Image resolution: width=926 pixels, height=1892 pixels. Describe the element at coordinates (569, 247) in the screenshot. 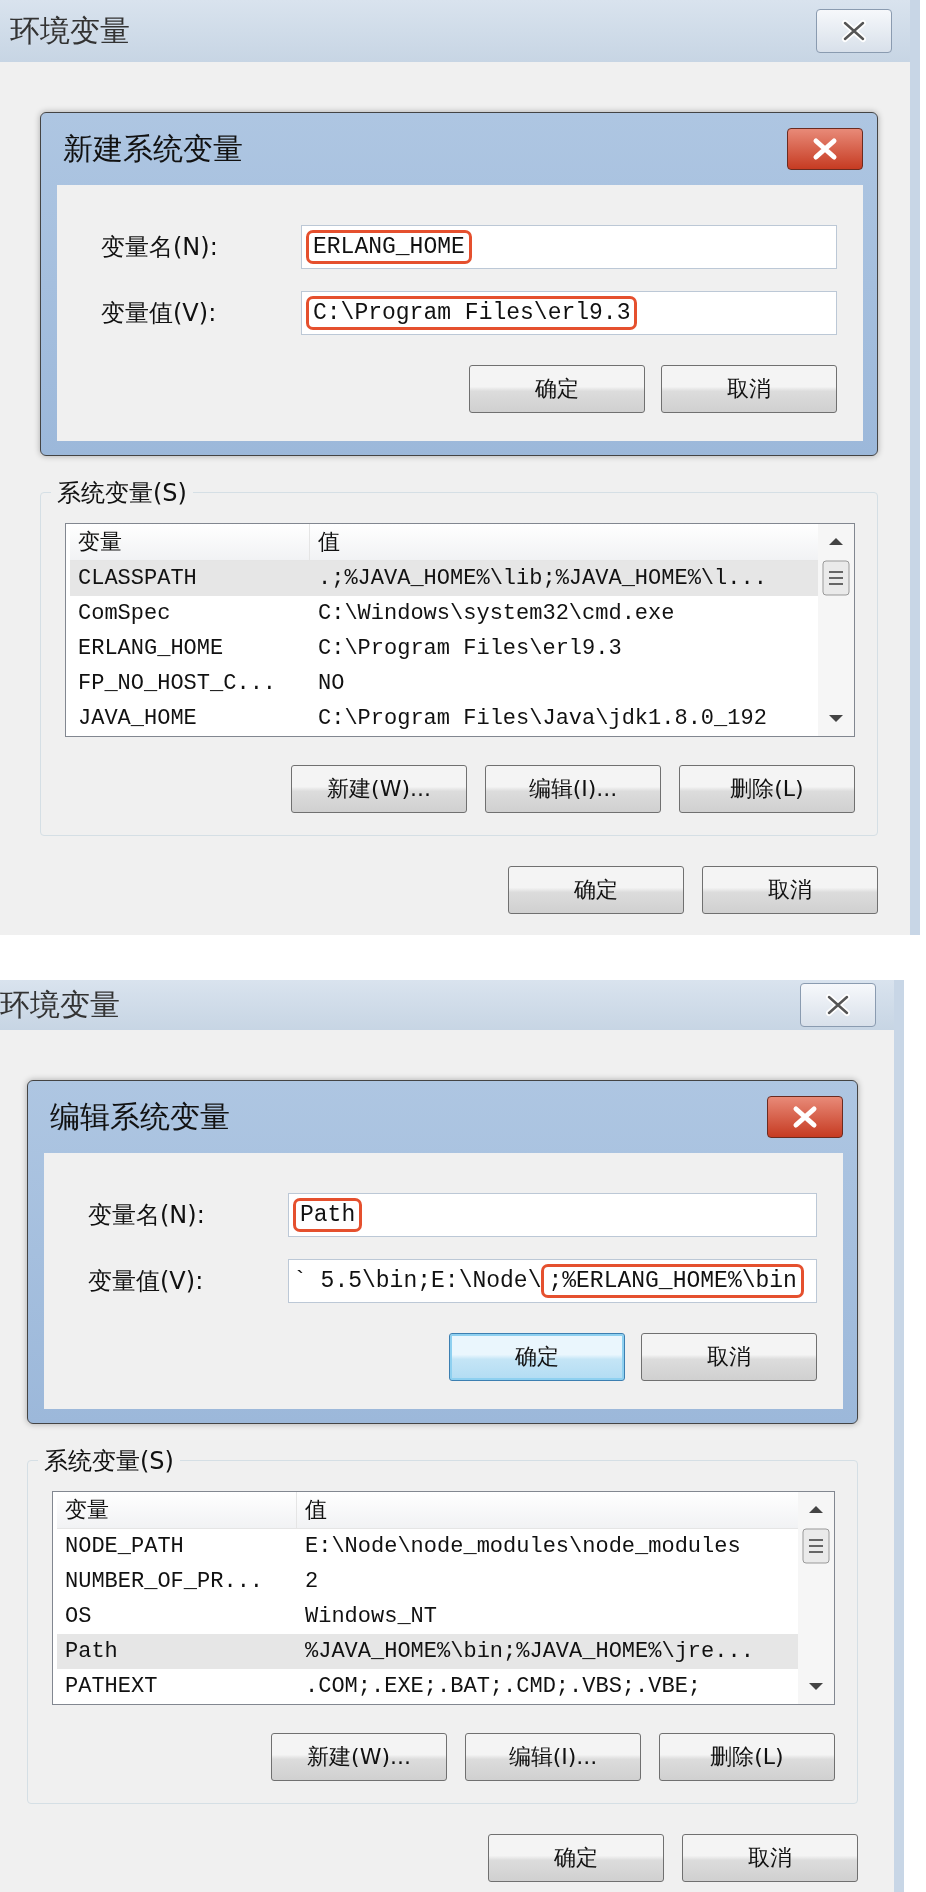

I see `input-field: ERLANG_HOME` at that location.